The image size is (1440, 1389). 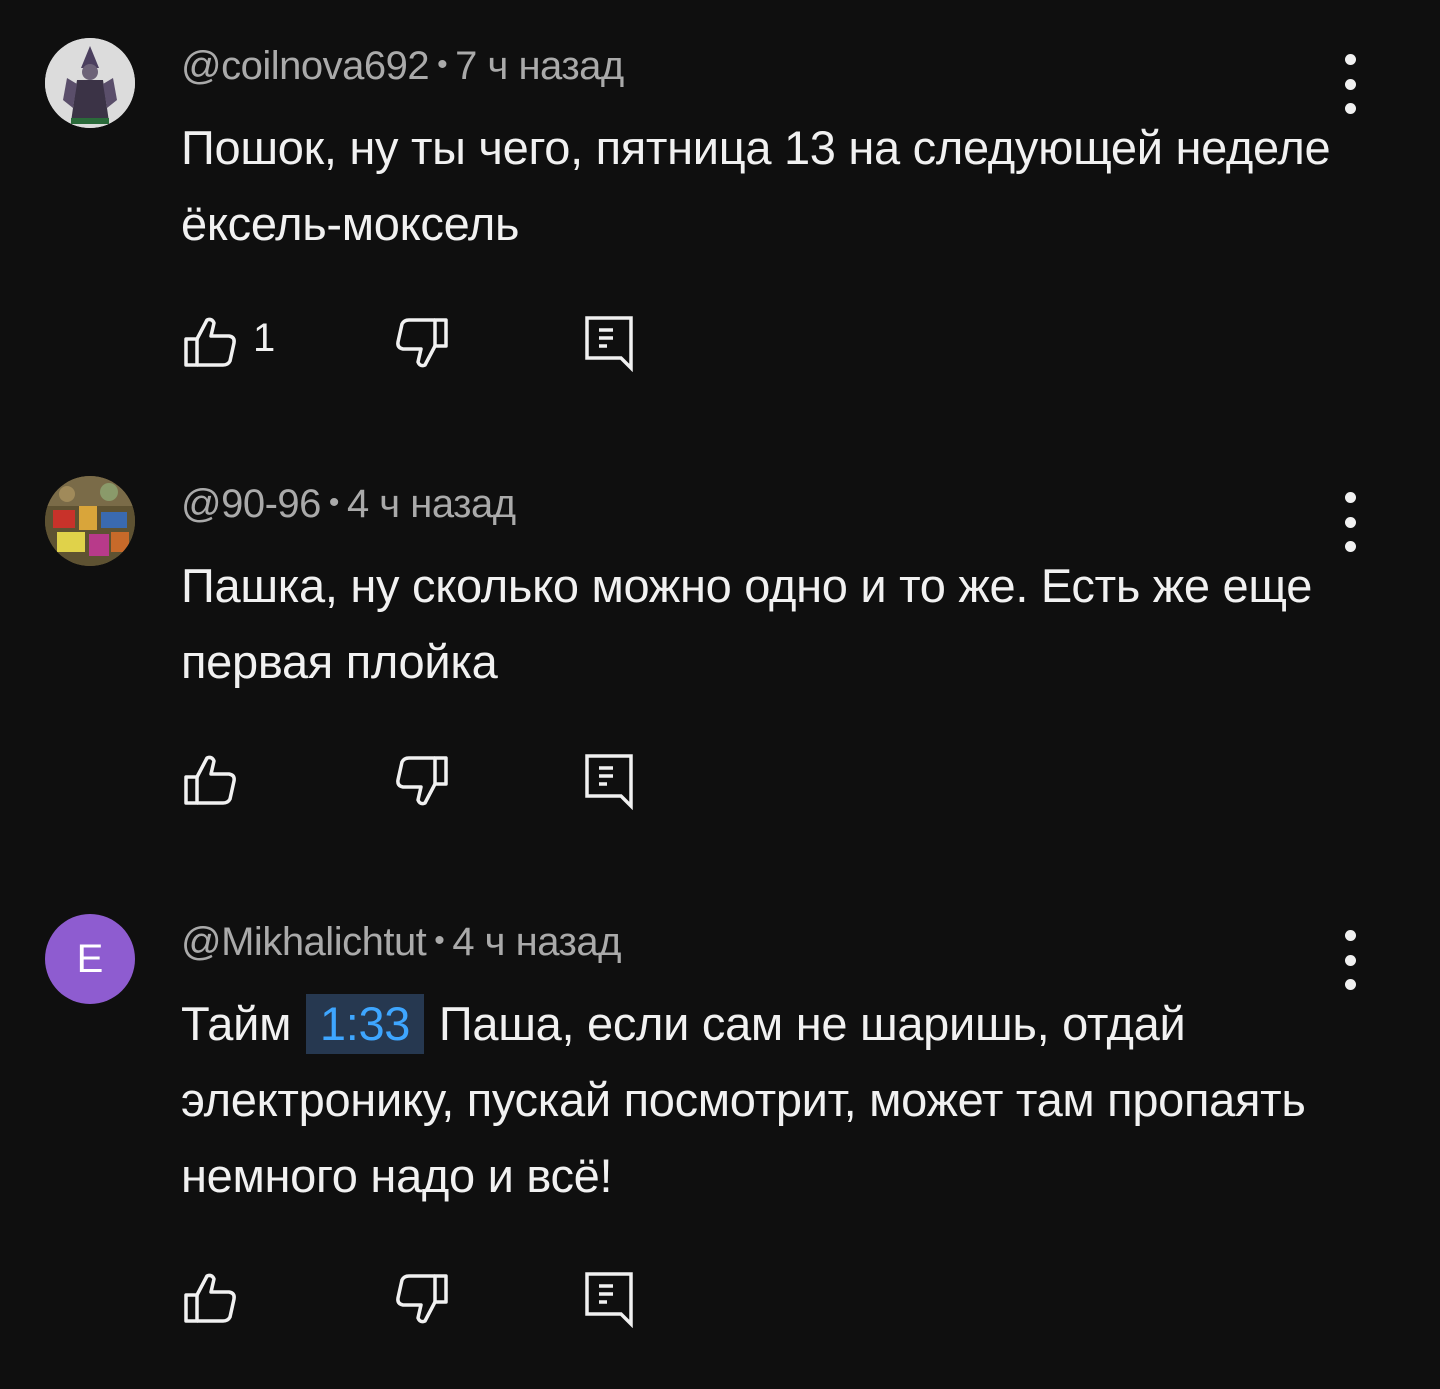 What do you see at coordinates (305, 66) in the screenshot?
I see `author-handle: @coilnova692` at bounding box center [305, 66].